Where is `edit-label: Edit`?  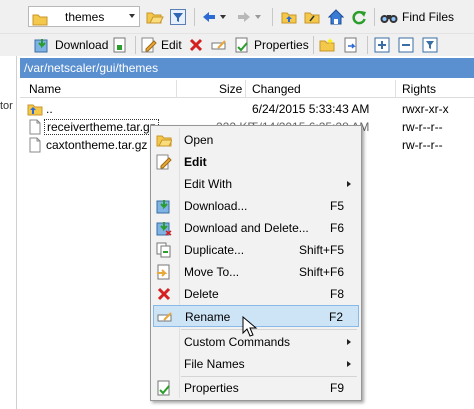 edit-label: Edit is located at coordinates (171, 45).